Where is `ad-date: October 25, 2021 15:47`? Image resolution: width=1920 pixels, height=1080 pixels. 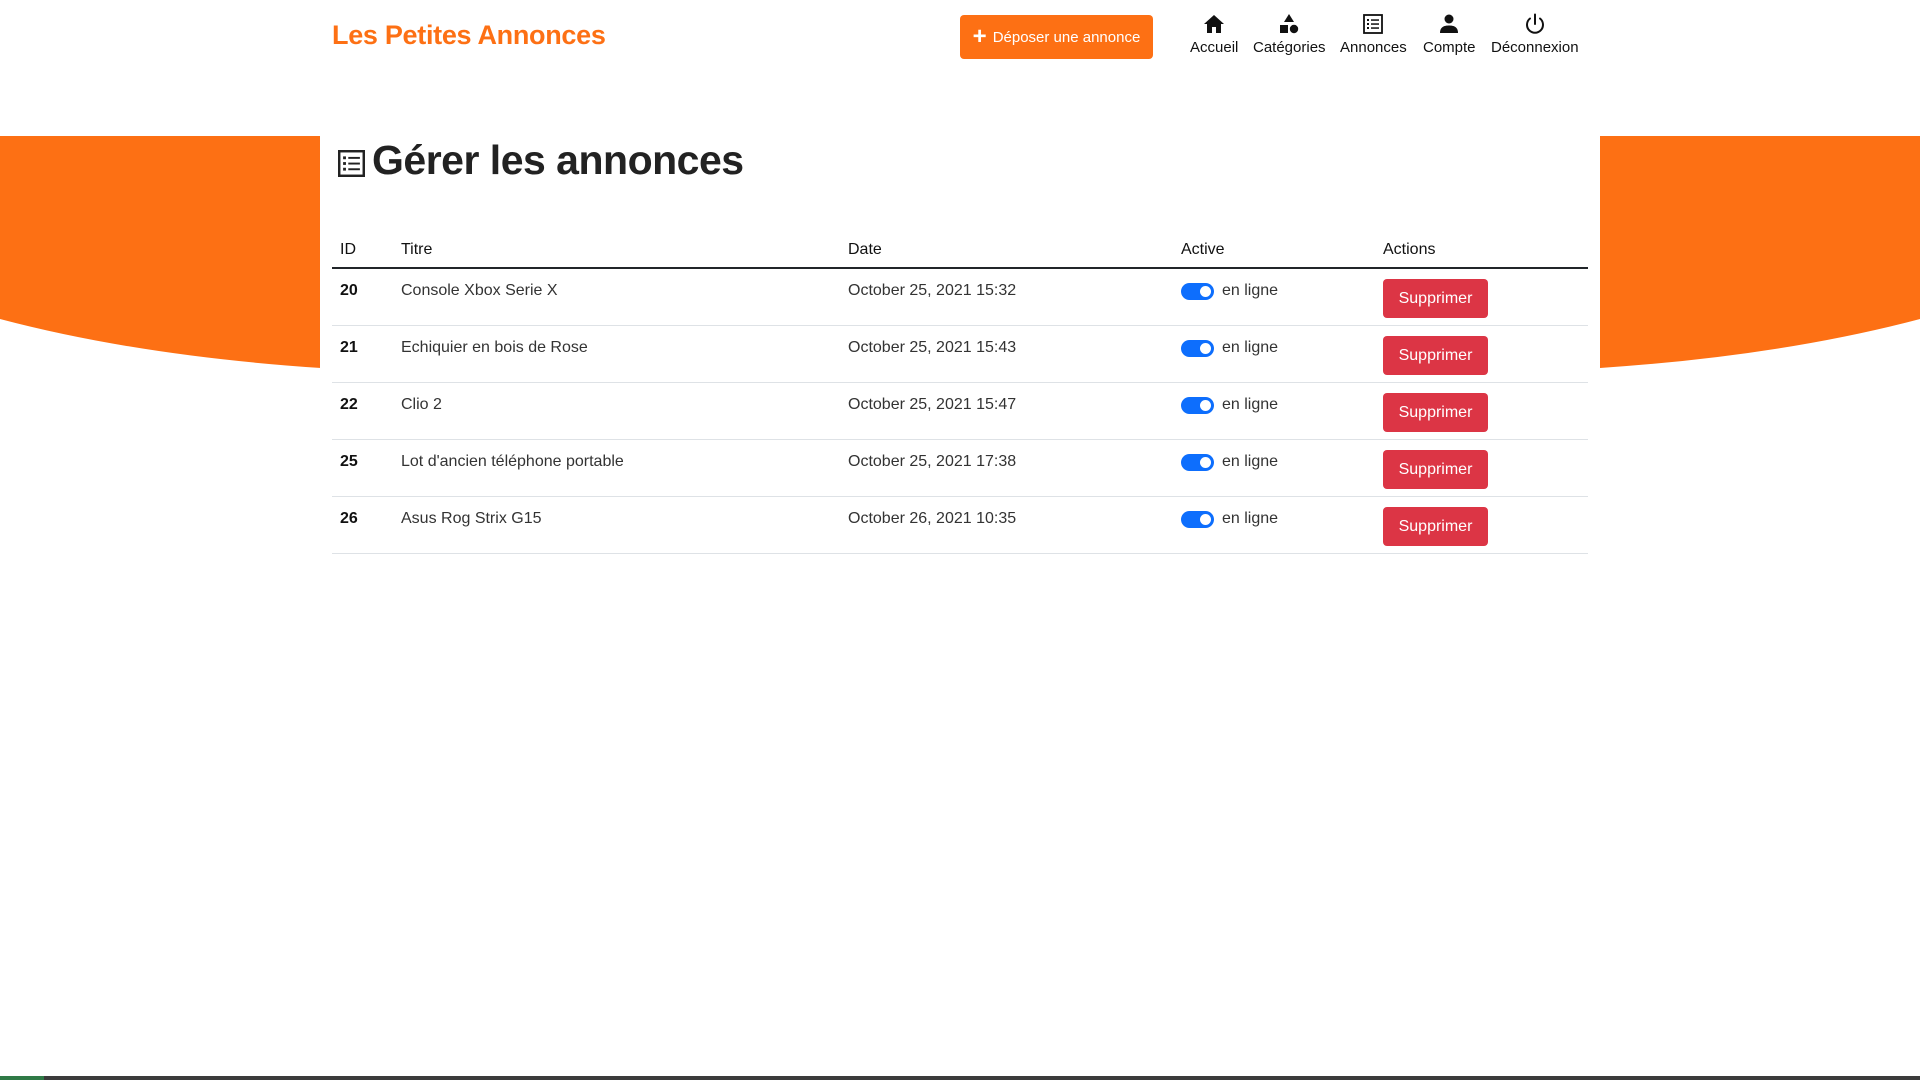
ad-date: October 25, 2021 15:47 is located at coordinates (932, 404).